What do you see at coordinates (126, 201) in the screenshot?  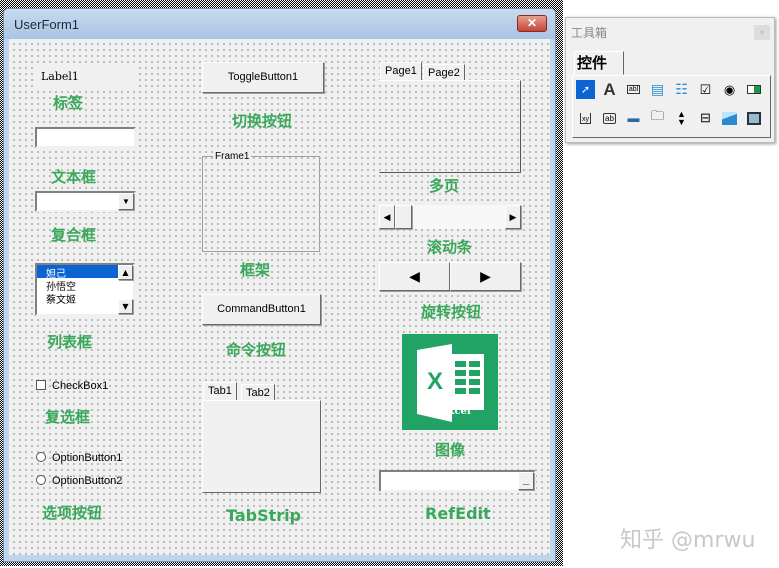 I see `chevron-down-icon: ▼` at bounding box center [126, 201].